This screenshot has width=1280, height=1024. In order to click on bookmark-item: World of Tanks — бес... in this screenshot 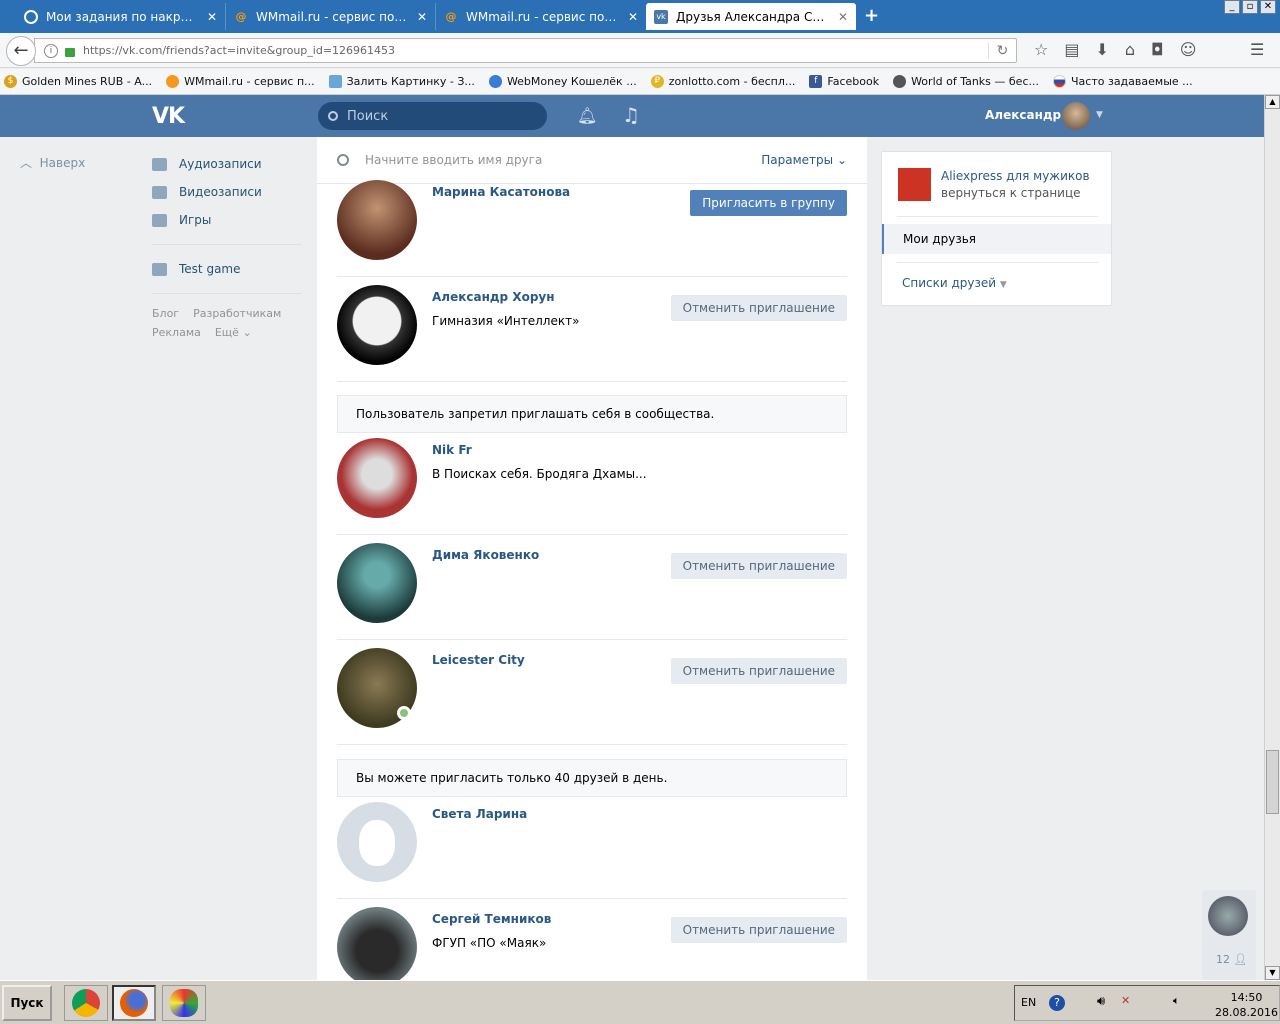, I will do `click(966, 81)`.